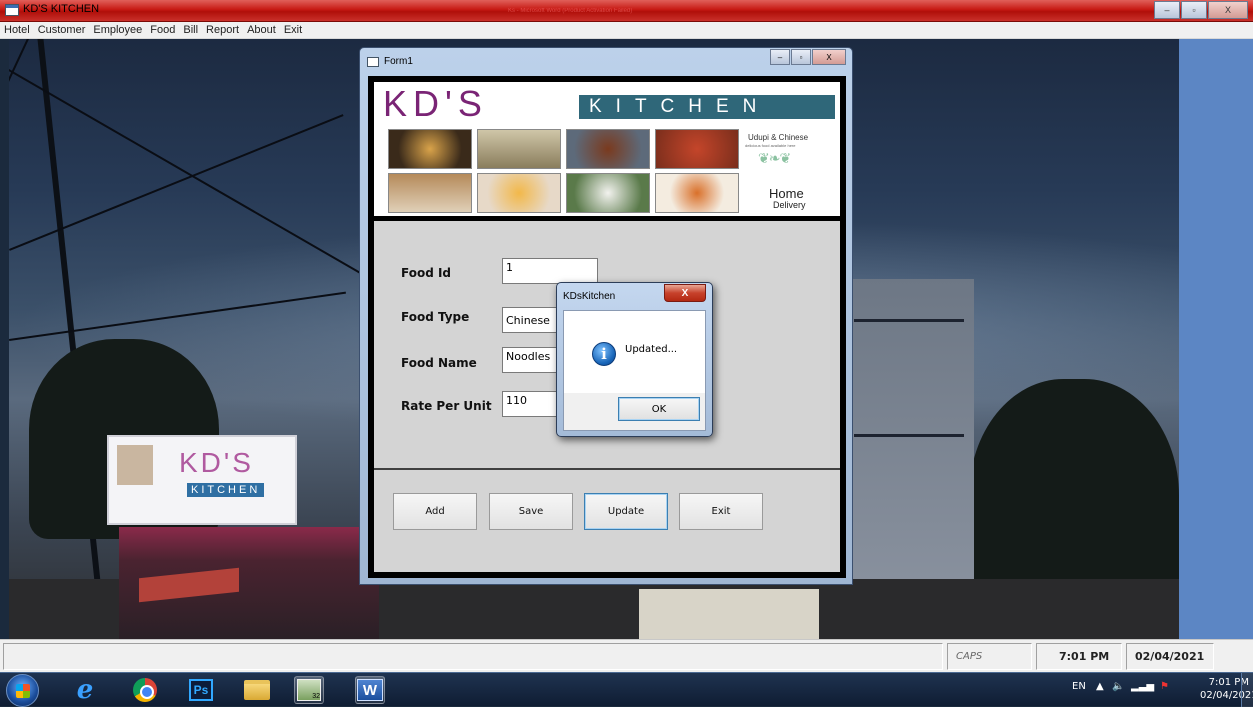 This screenshot has width=1253, height=707. What do you see at coordinates (222, 30) in the screenshot?
I see `menu-report: Report` at bounding box center [222, 30].